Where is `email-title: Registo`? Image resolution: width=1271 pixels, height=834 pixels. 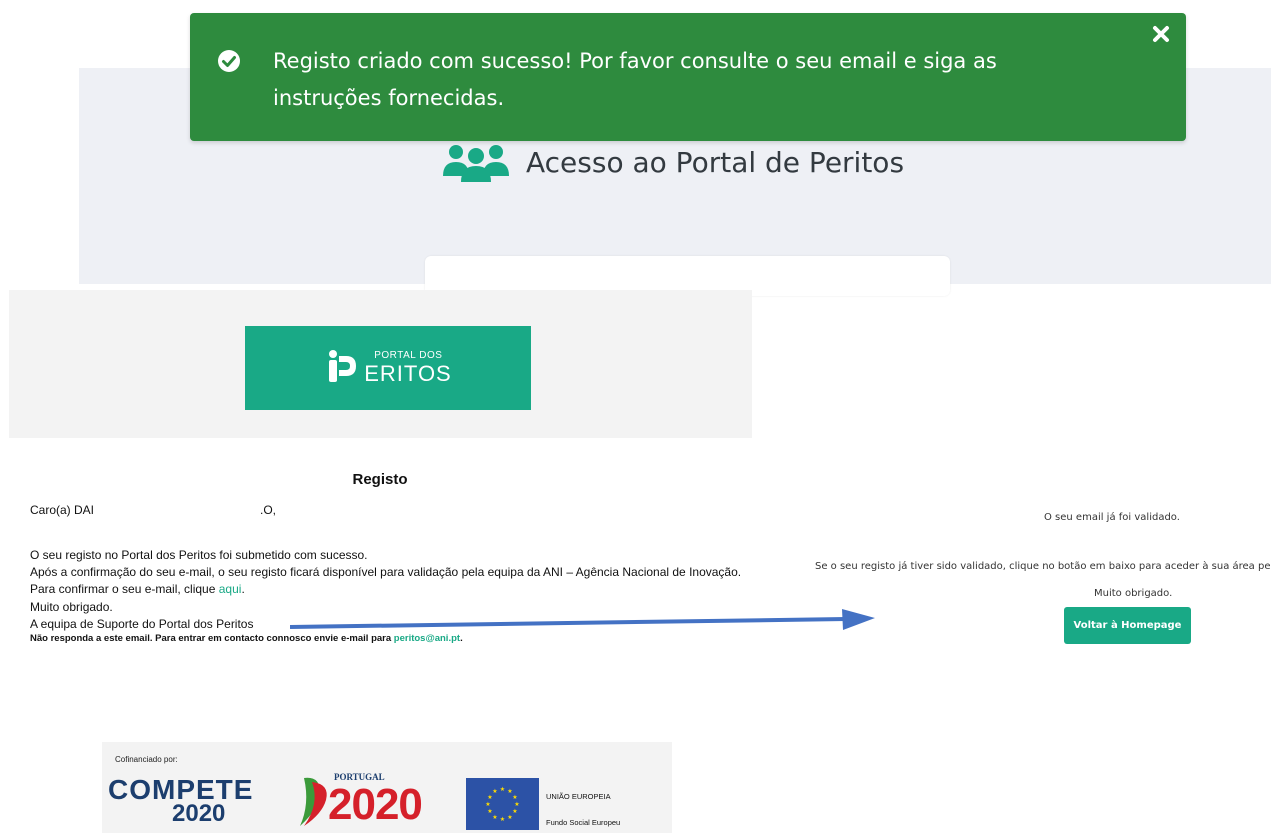
email-title: Registo is located at coordinates (380, 479).